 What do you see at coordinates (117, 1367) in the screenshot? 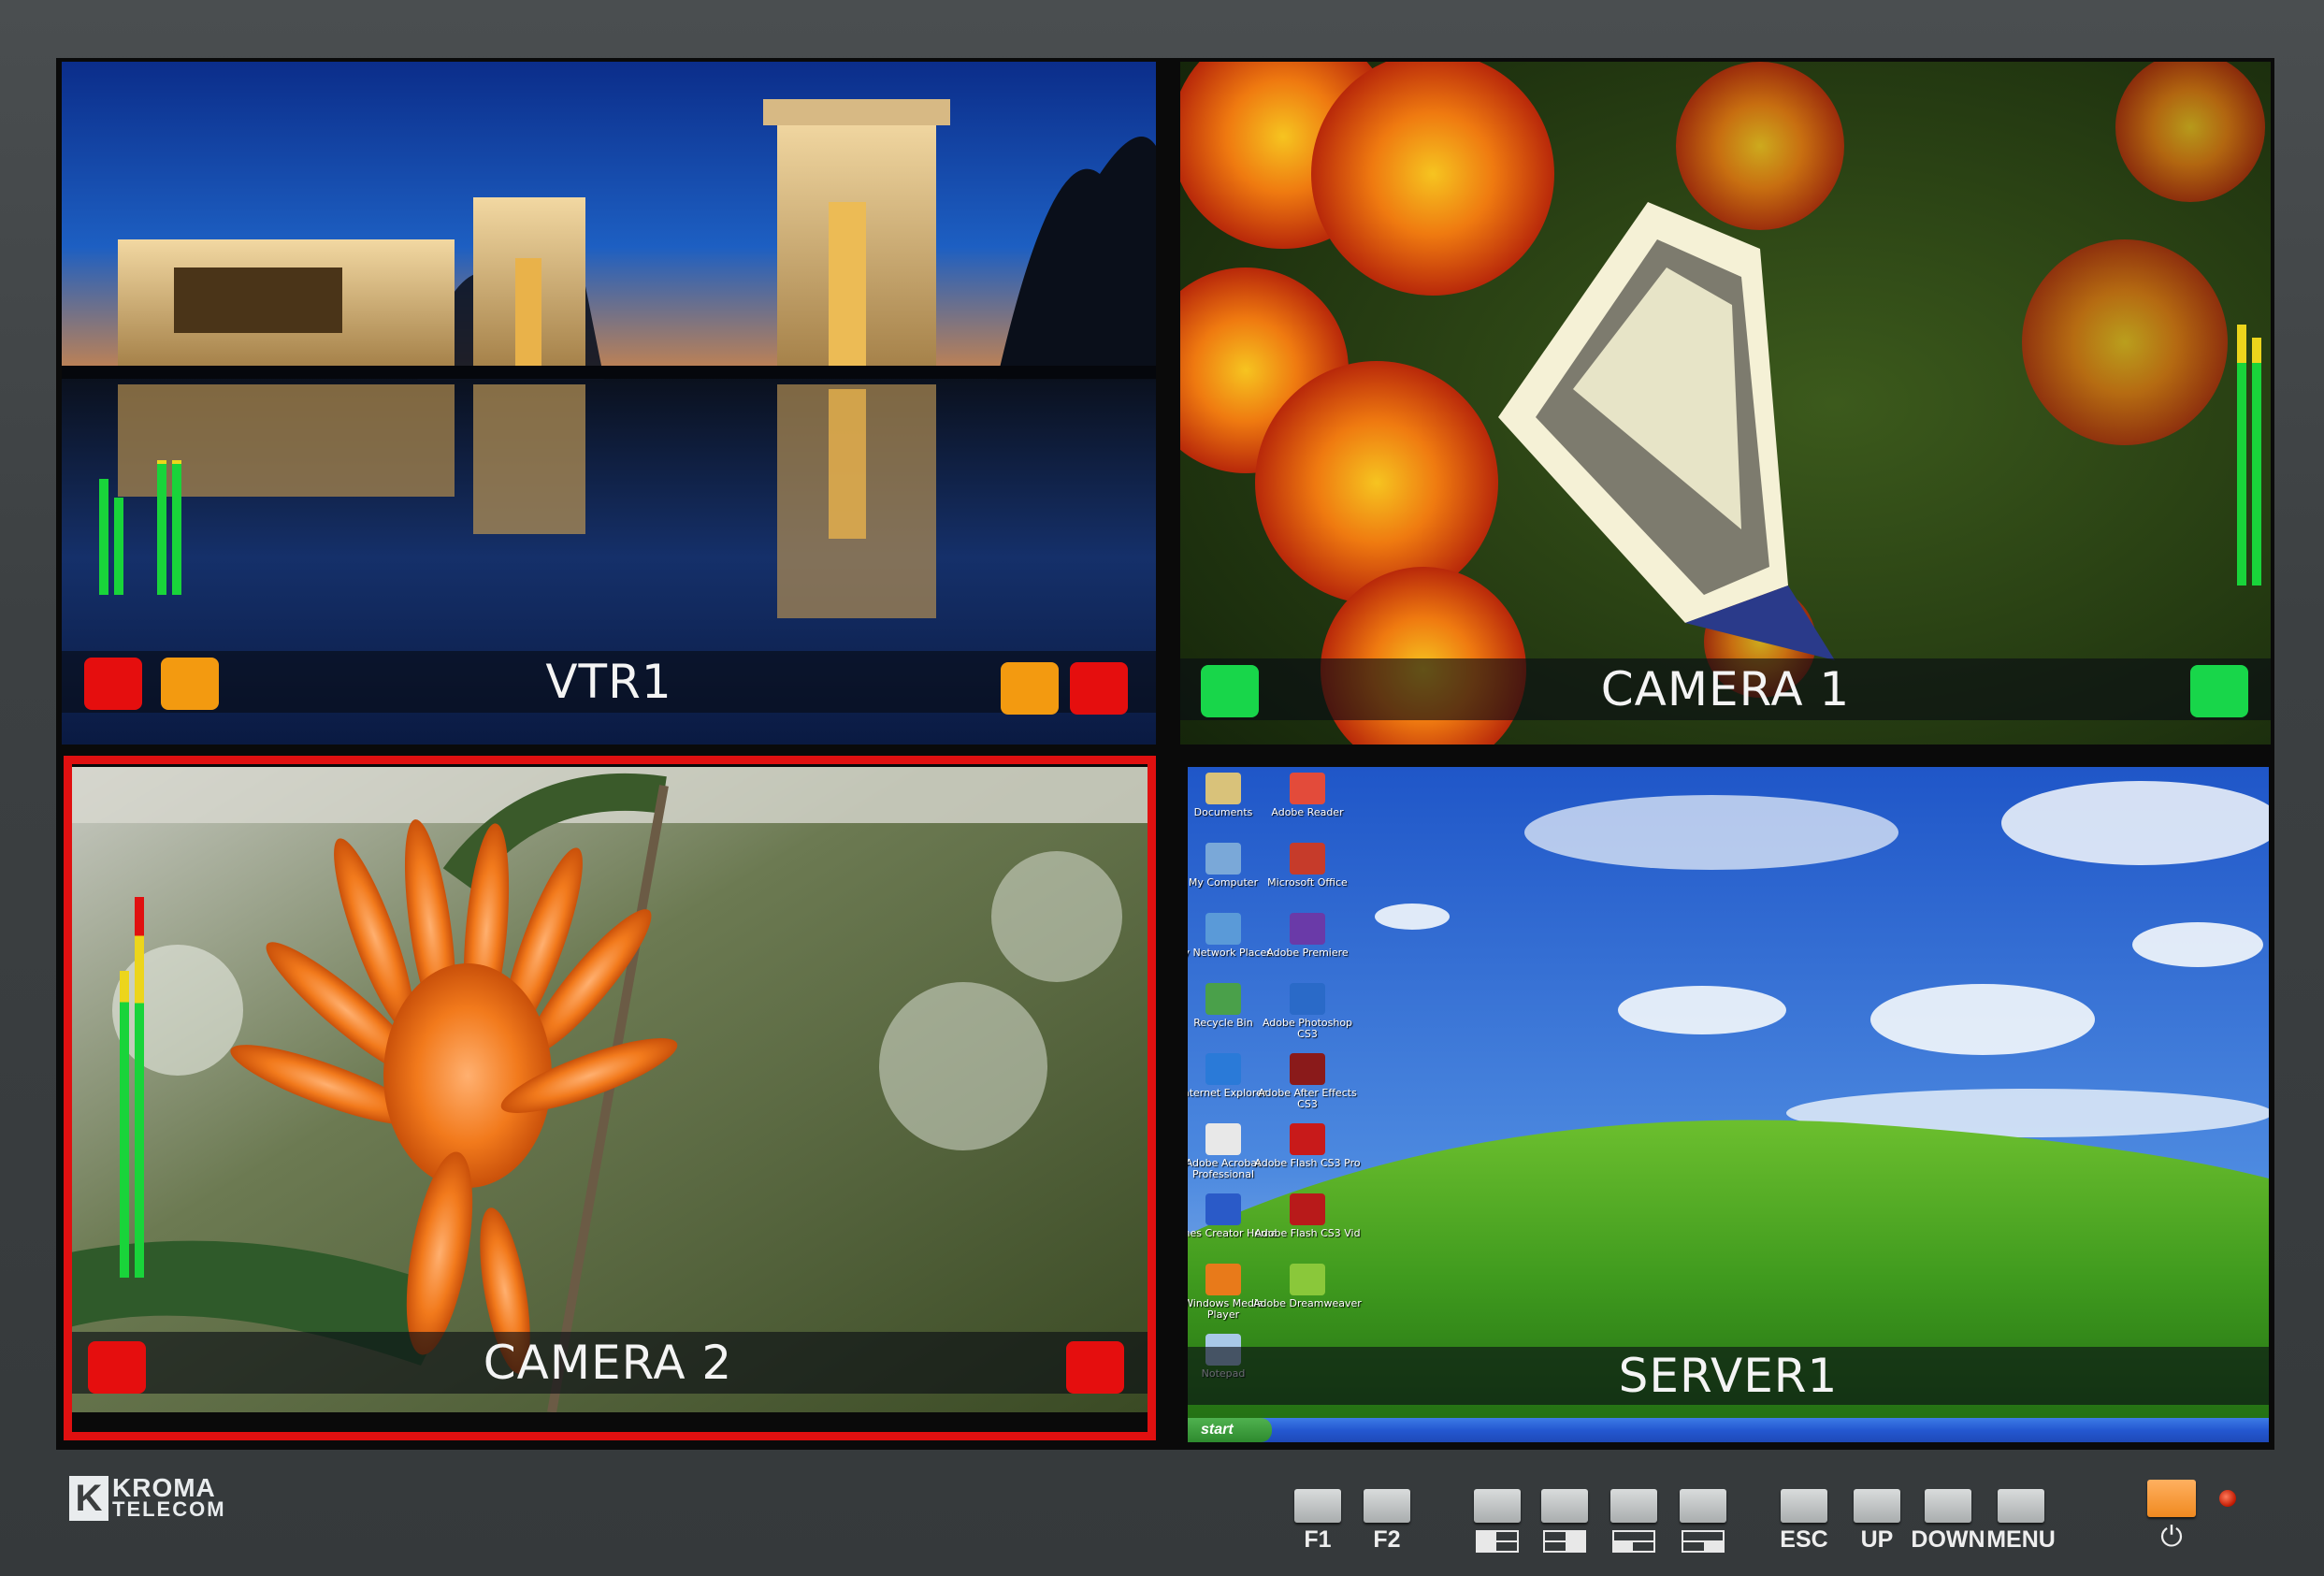
I see `camera2-tally-left` at bounding box center [117, 1367].